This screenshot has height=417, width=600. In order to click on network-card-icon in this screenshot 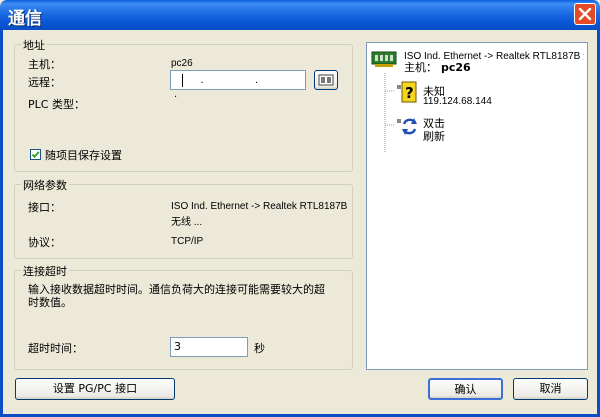, I will do `click(384, 59)`.